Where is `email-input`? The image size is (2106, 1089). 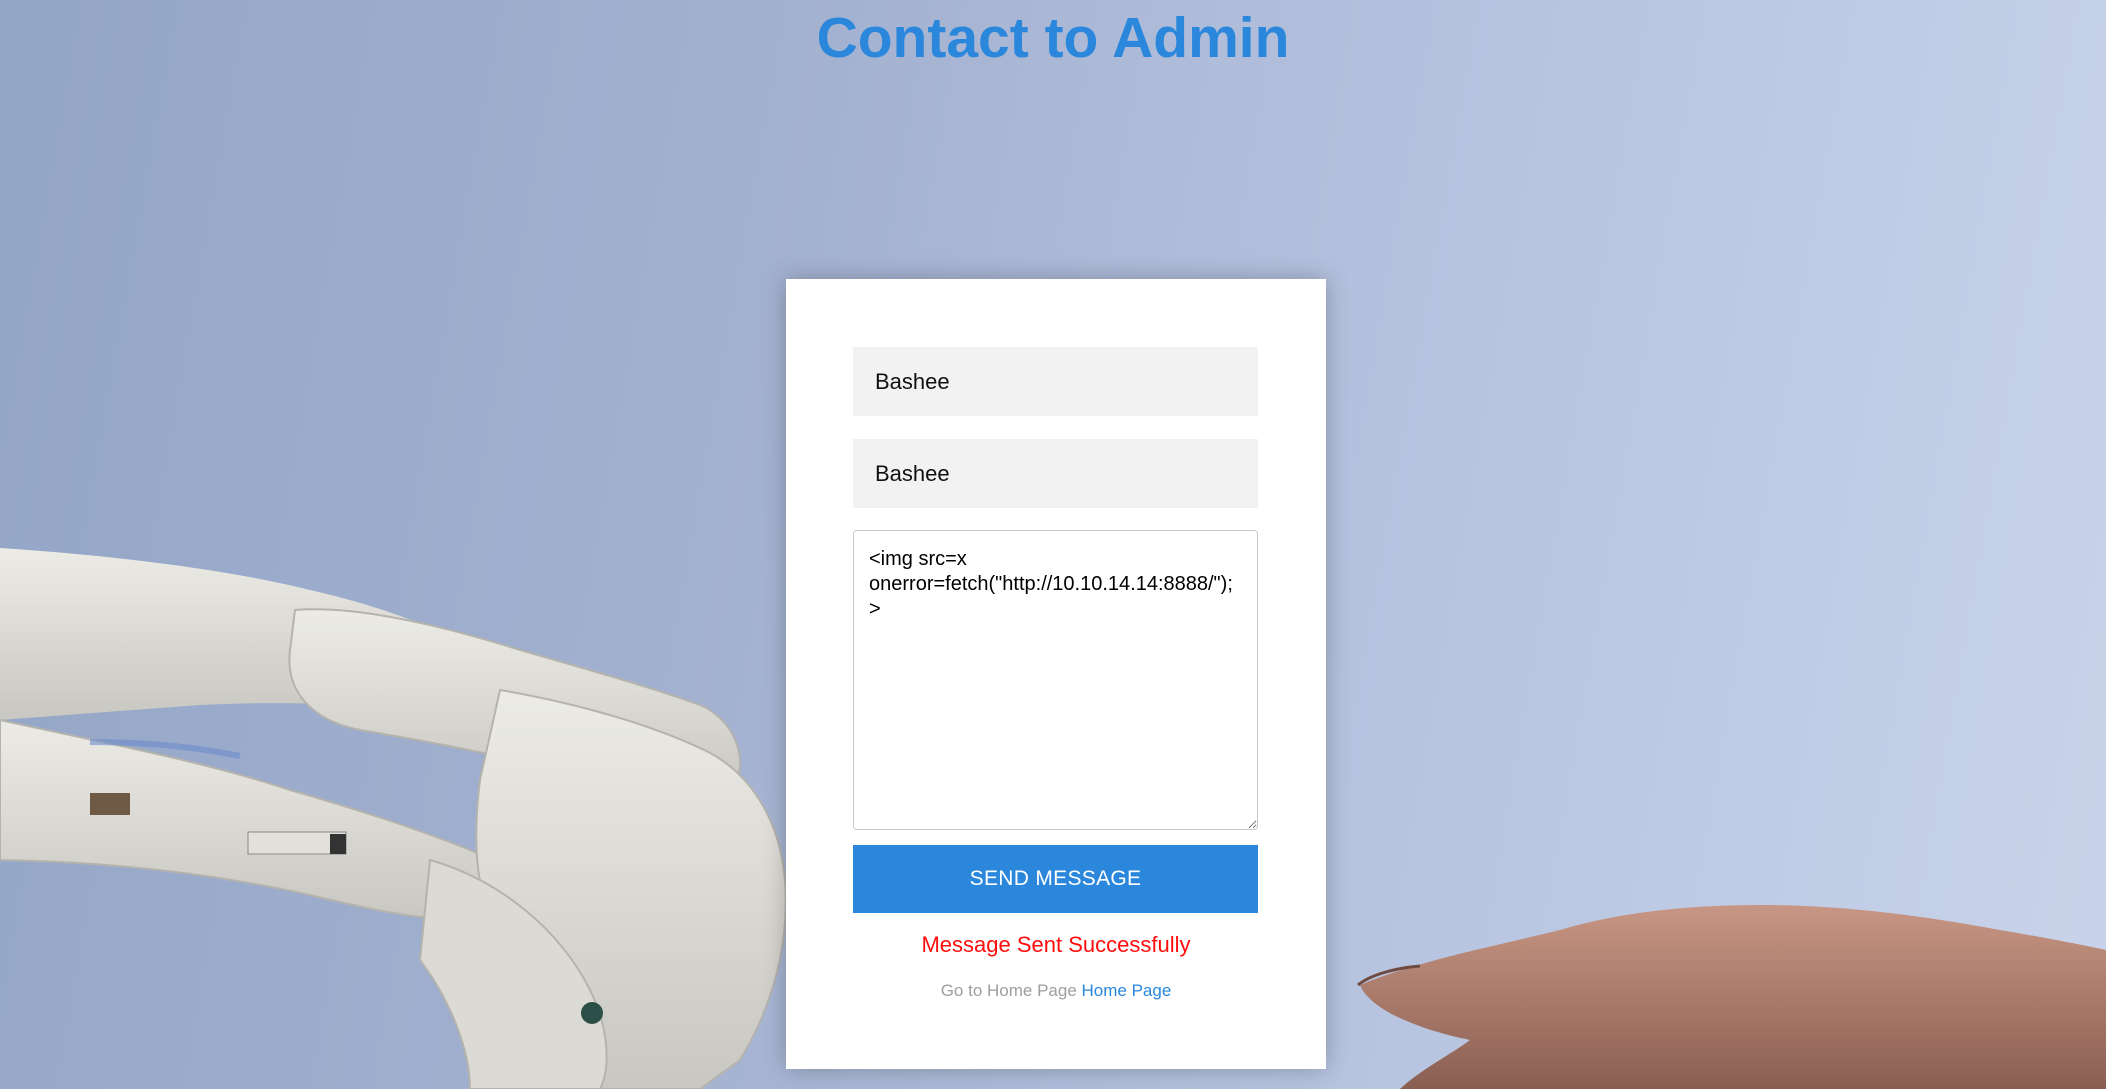 email-input is located at coordinates (1055, 473).